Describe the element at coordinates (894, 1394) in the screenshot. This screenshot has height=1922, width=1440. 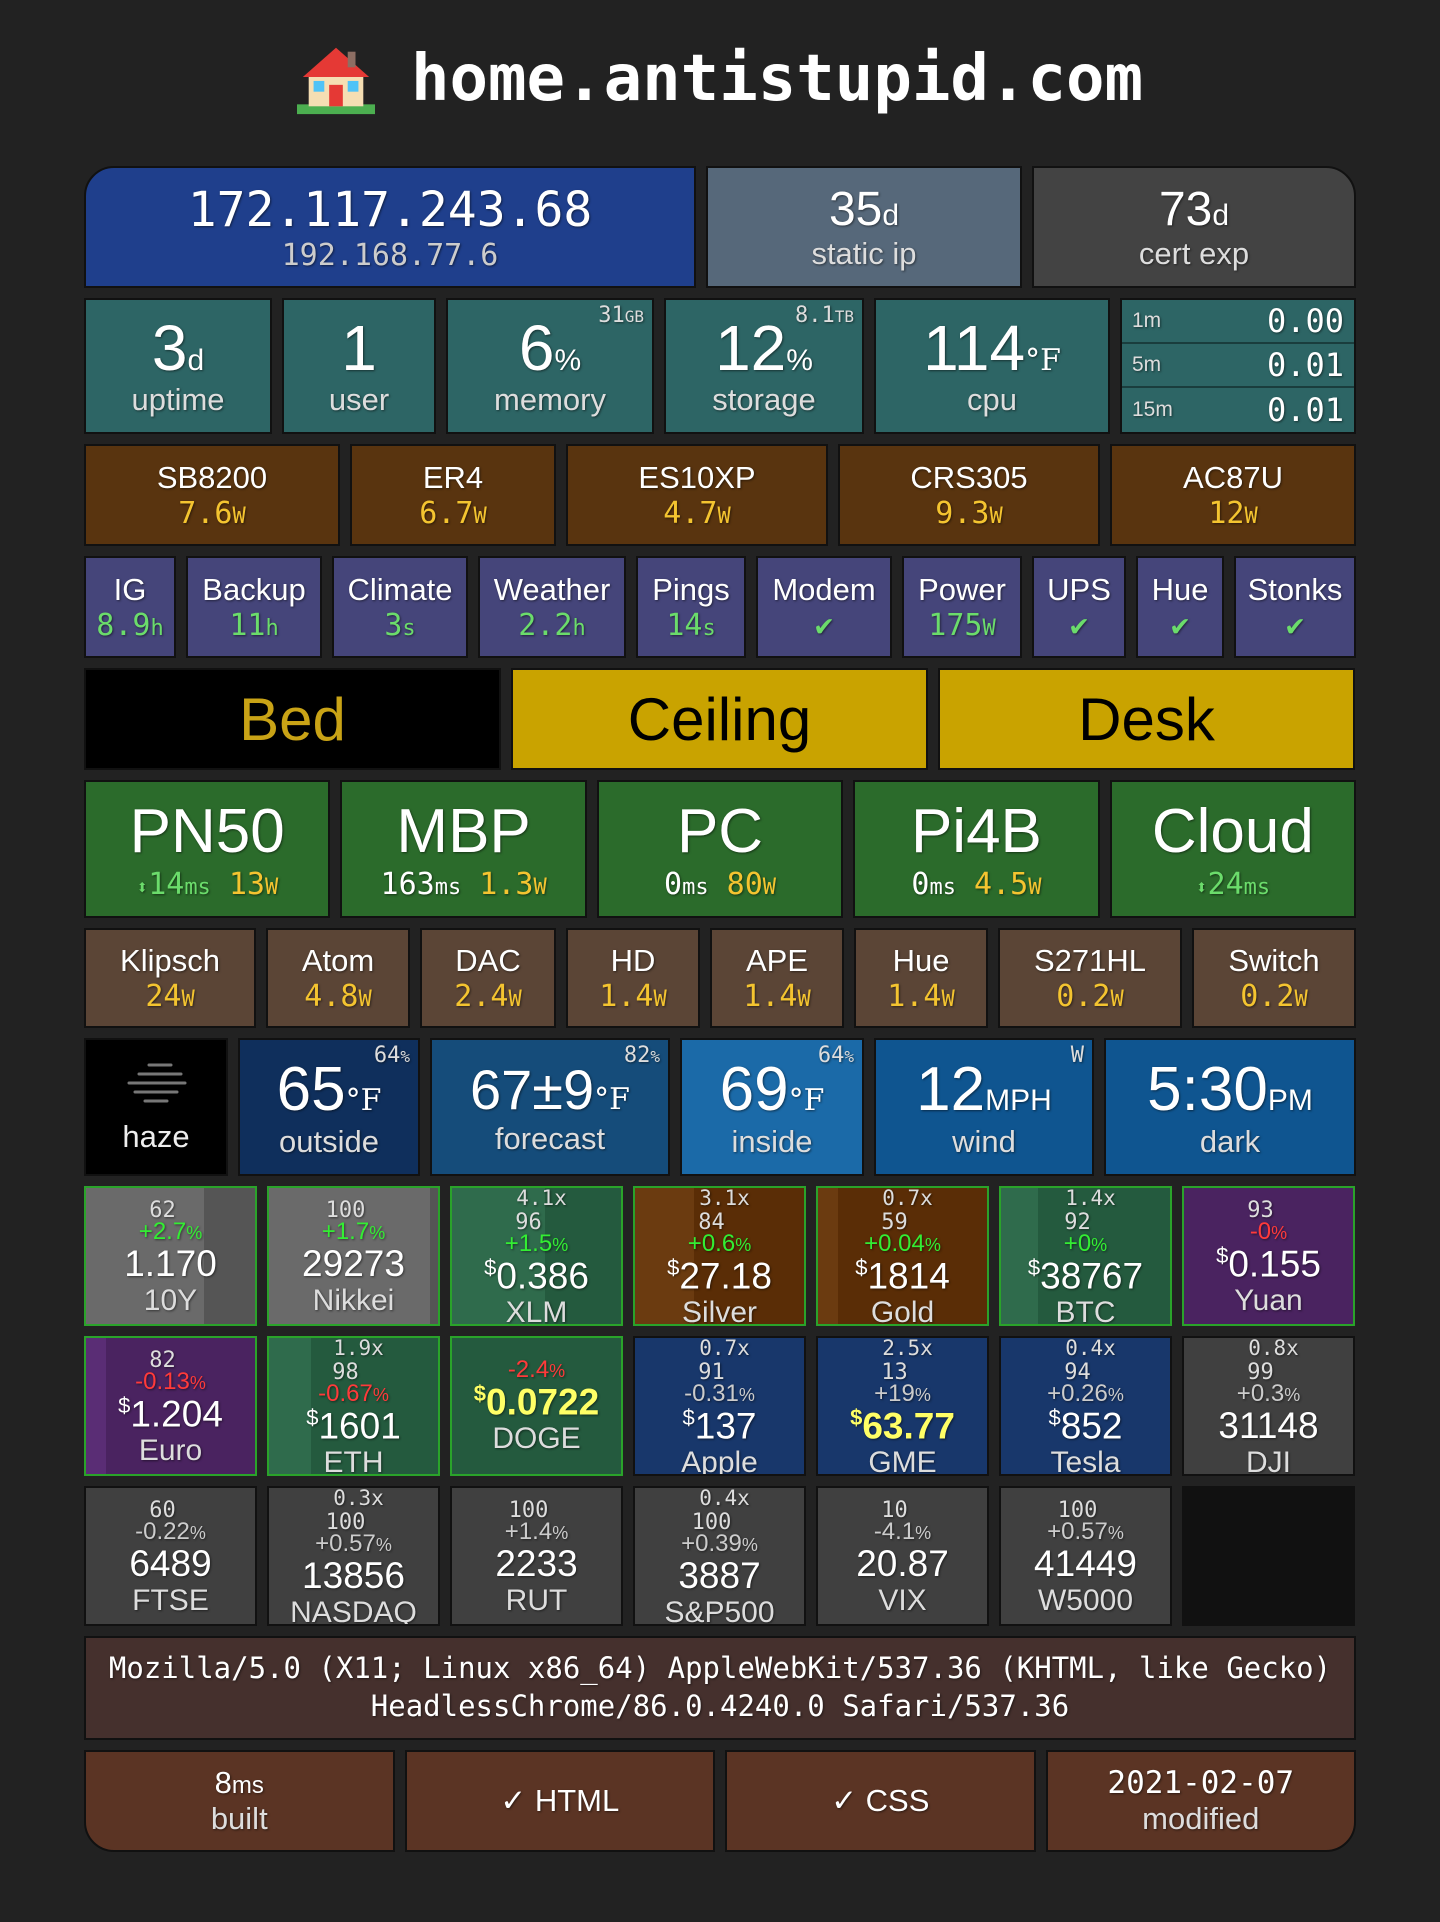
I see `stock-change-value: +19` at that location.